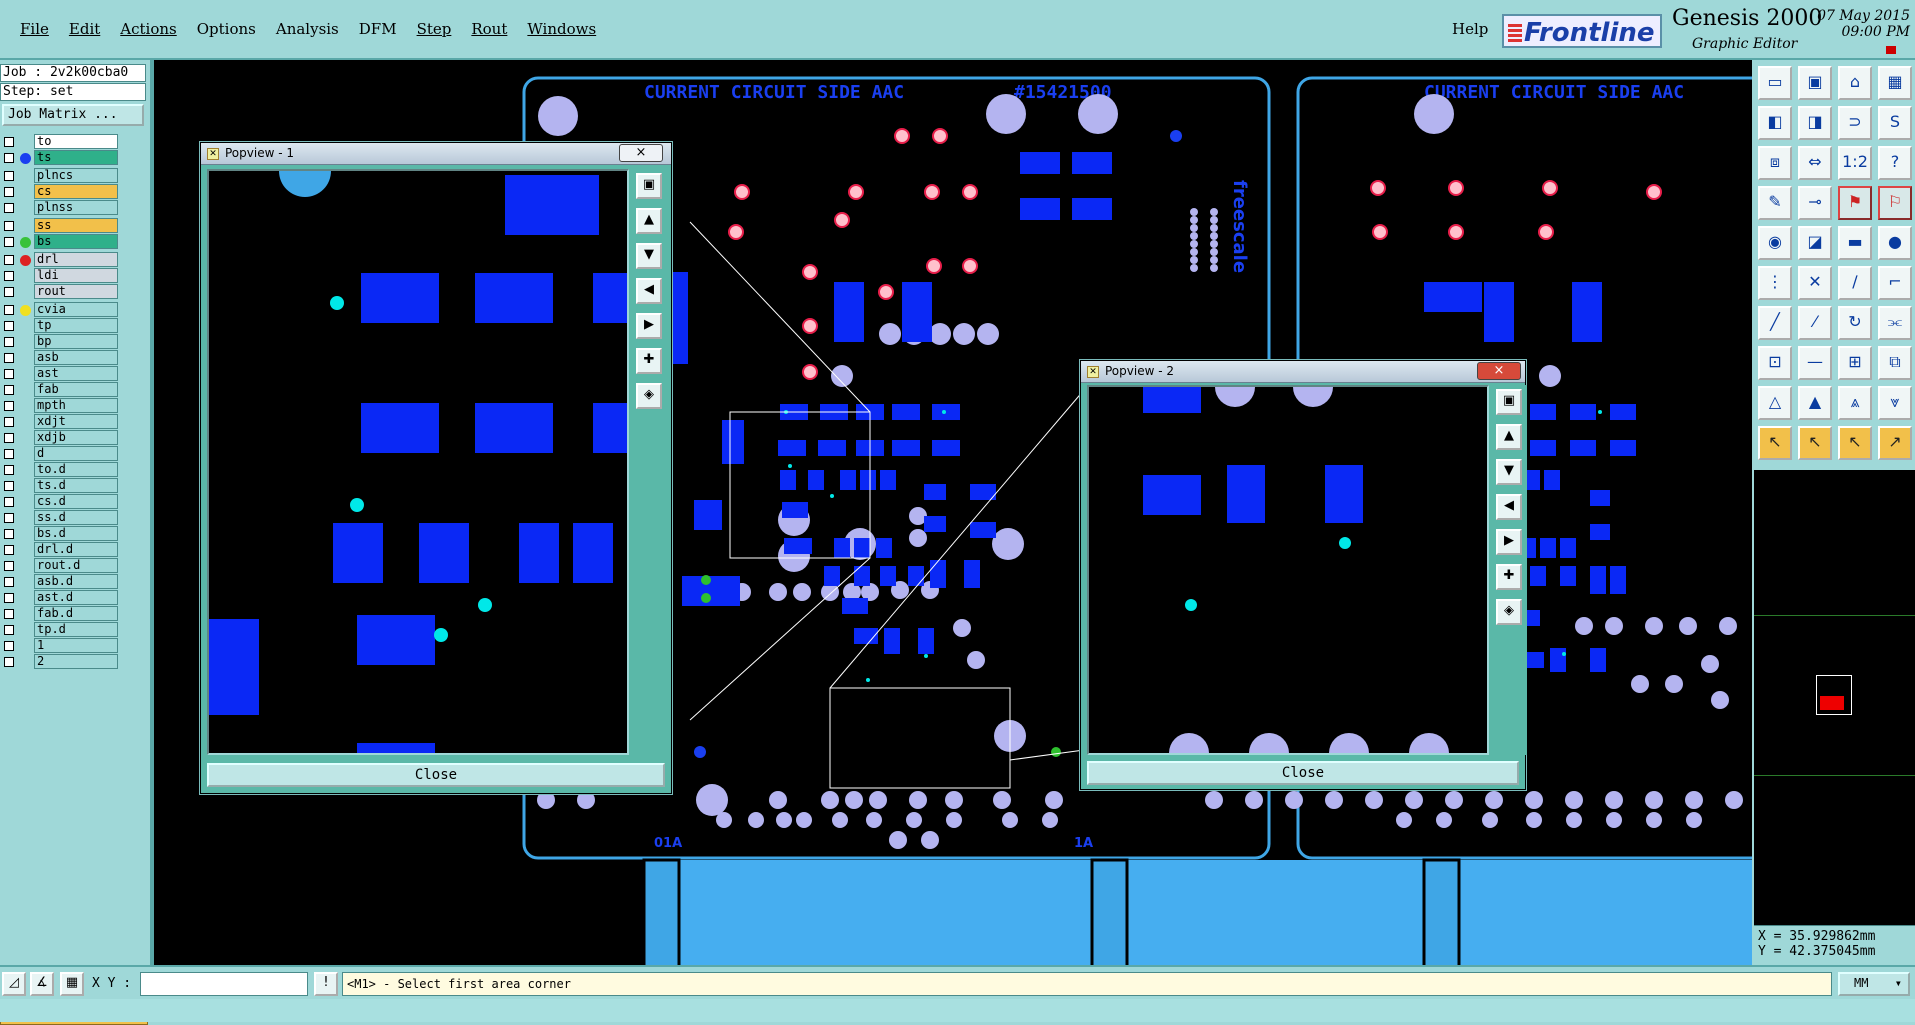  What do you see at coordinates (76, 581) in the screenshot?
I see `layer-name: asb.d` at bounding box center [76, 581].